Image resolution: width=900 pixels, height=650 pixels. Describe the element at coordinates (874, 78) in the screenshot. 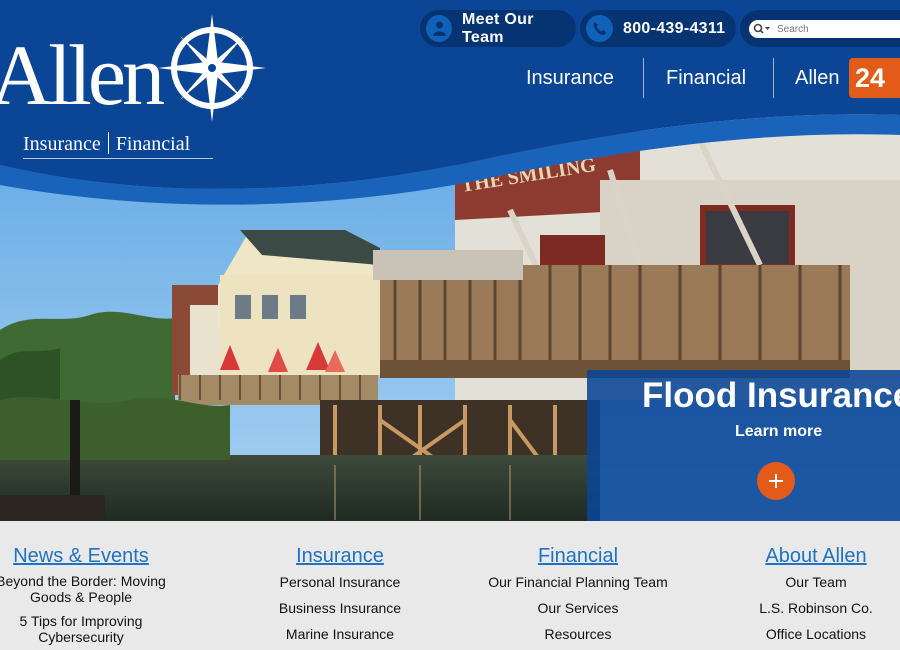

I see `allen24-badge: 24` at that location.